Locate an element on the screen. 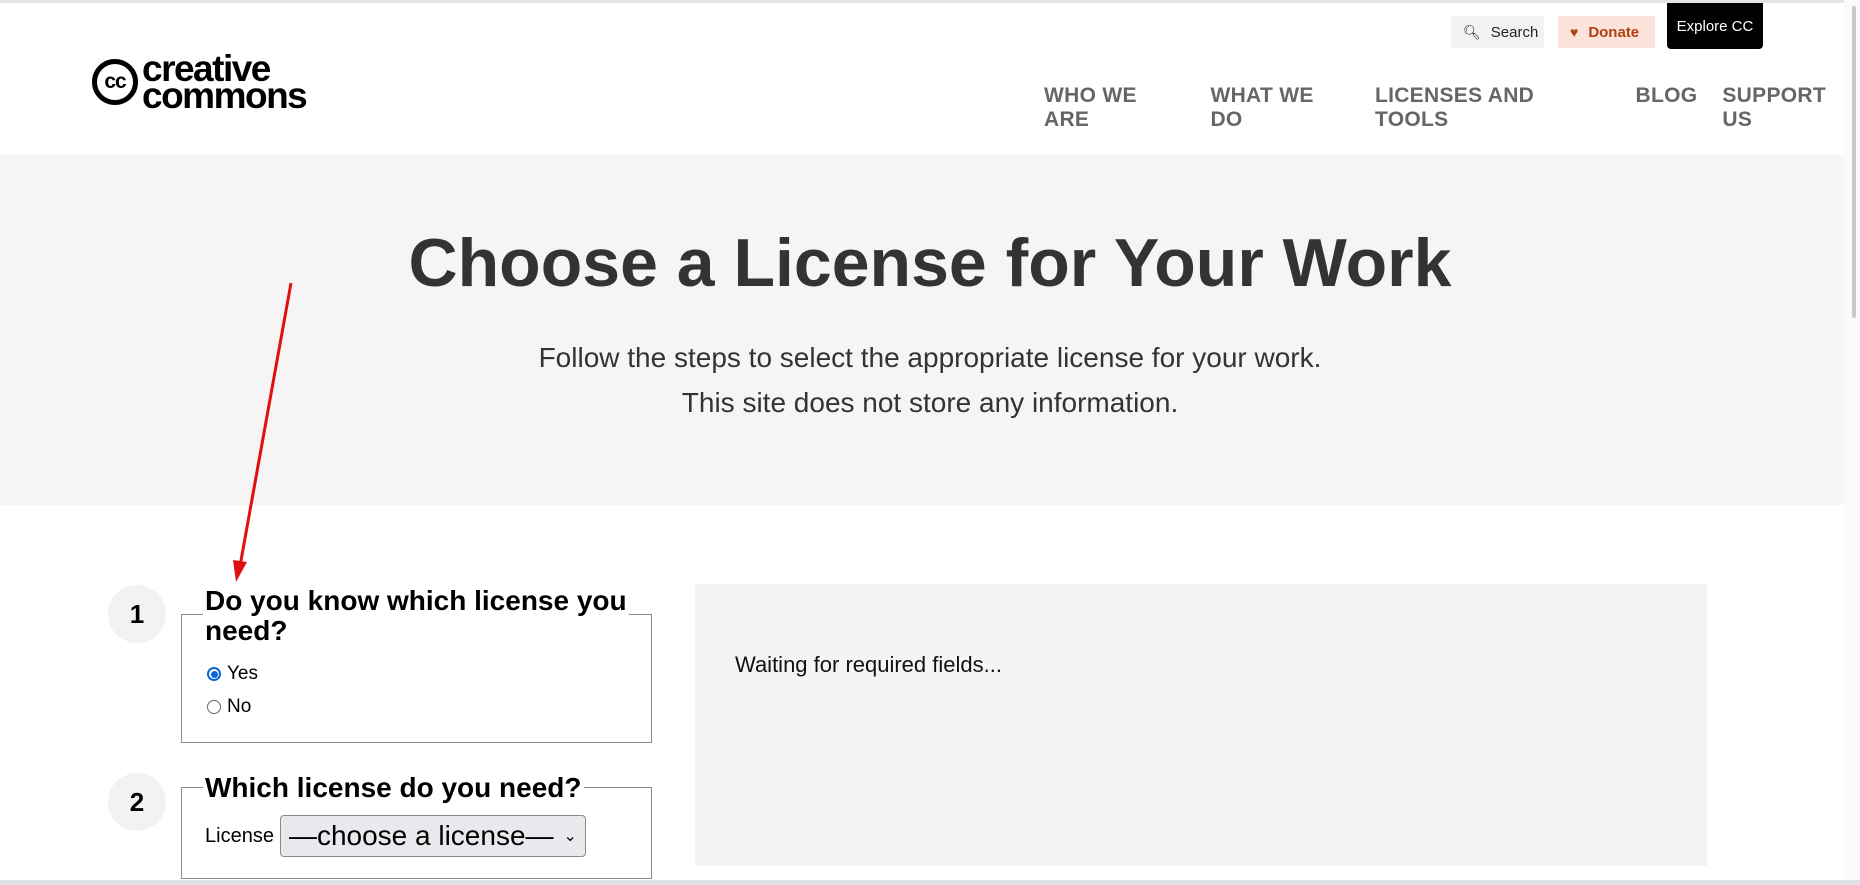  annotation-arrow-shaft is located at coordinates (265, 424).